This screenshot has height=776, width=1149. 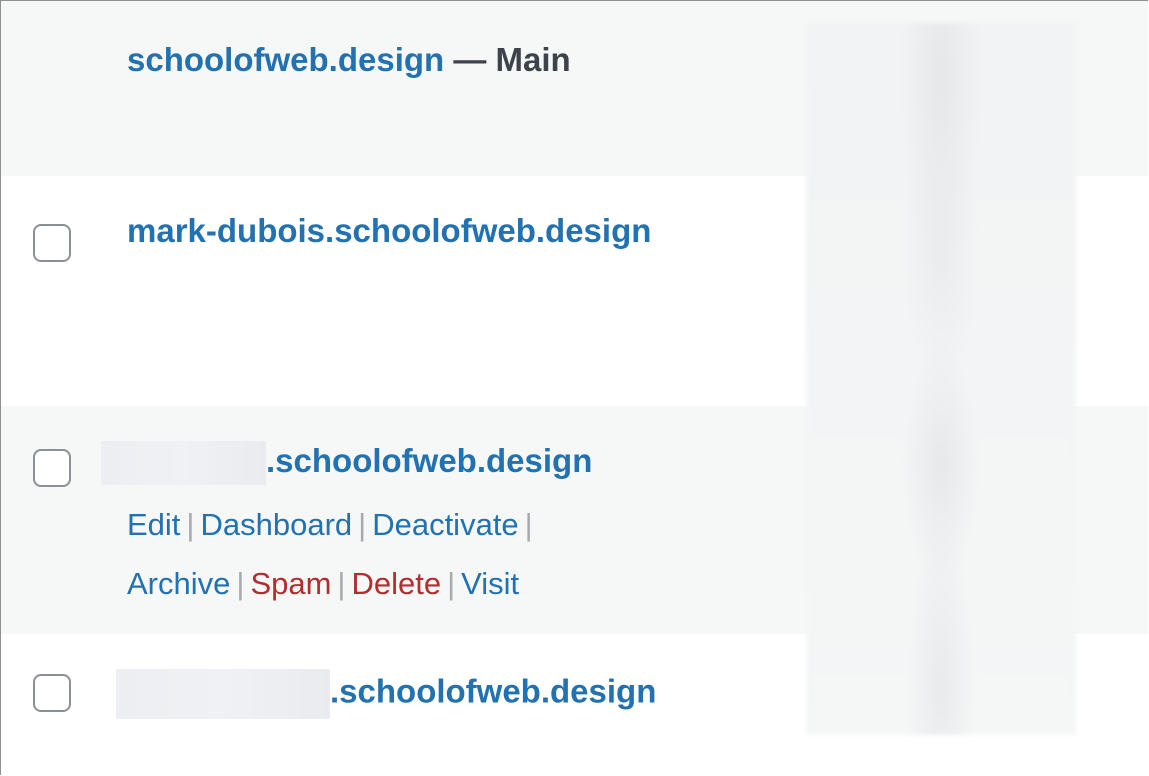 What do you see at coordinates (178, 583) in the screenshot?
I see `archive-action-link: Archive` at bounding box center [178, 583].